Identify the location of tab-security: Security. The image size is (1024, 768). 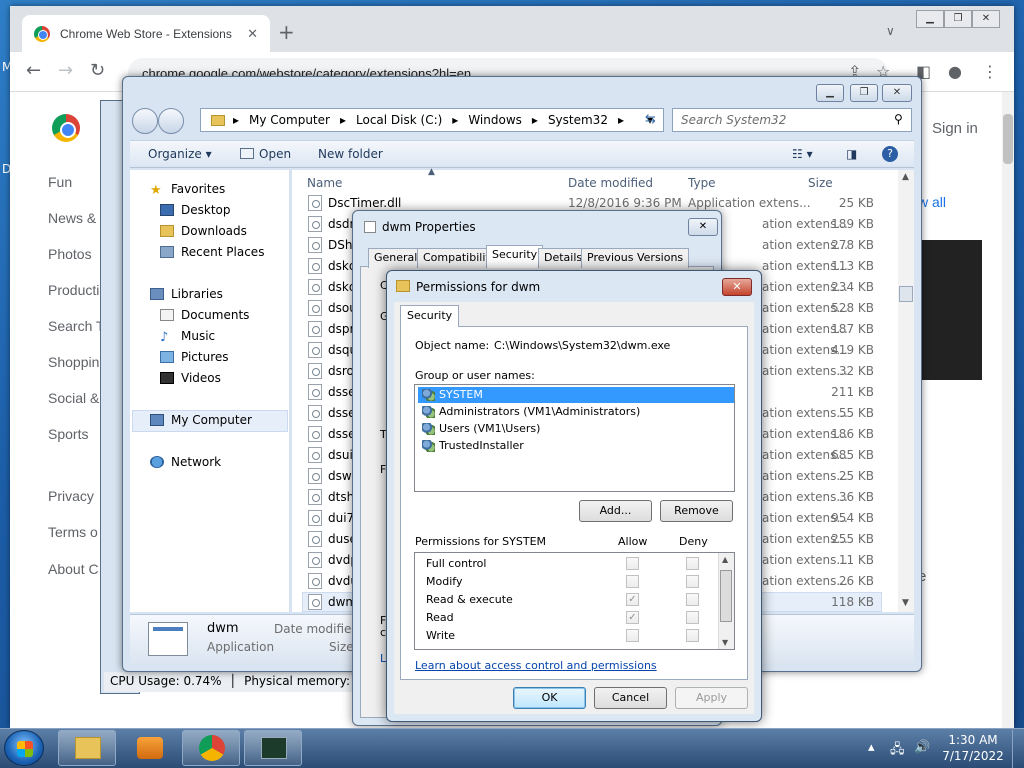
(430, 316).